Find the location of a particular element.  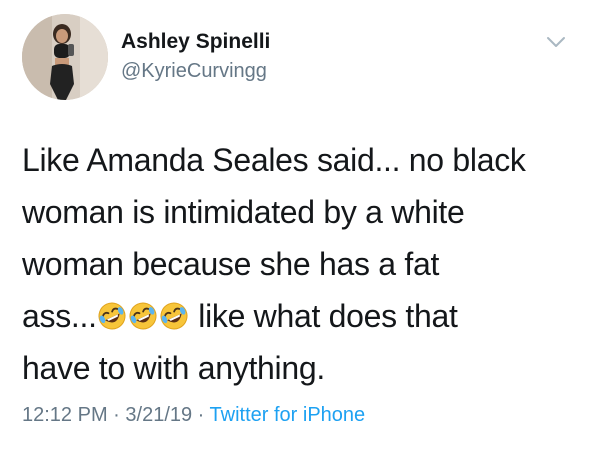

display-name: Ashley Spinelli is located at coordinates (195, 42).